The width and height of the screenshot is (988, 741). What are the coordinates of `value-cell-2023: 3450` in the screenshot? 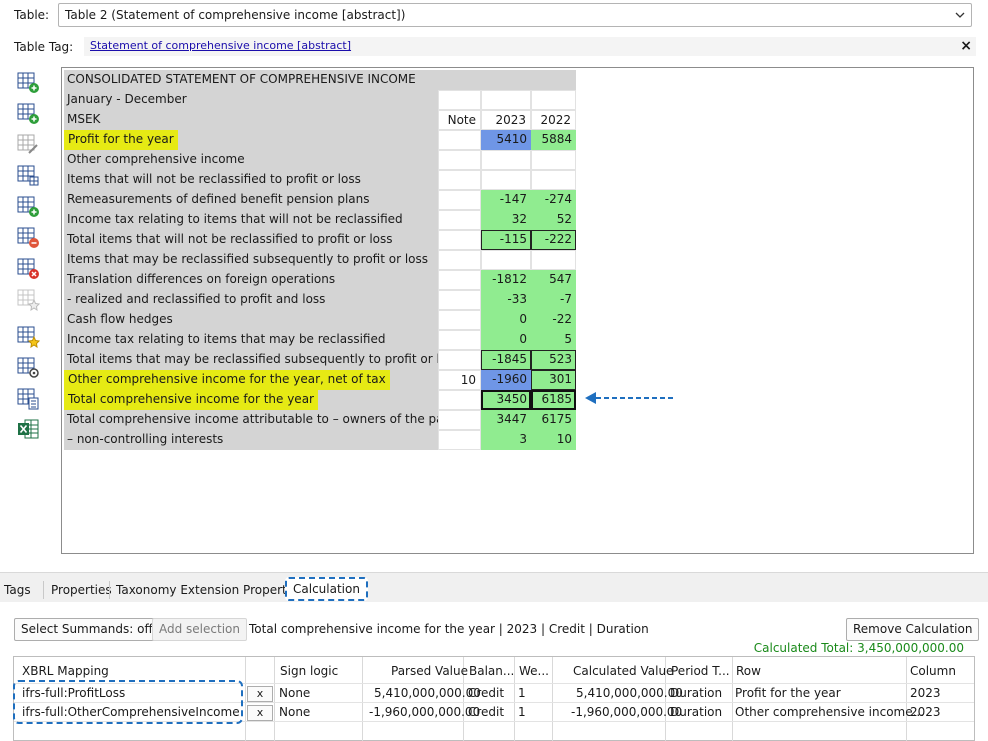 It's located at (506, 400).